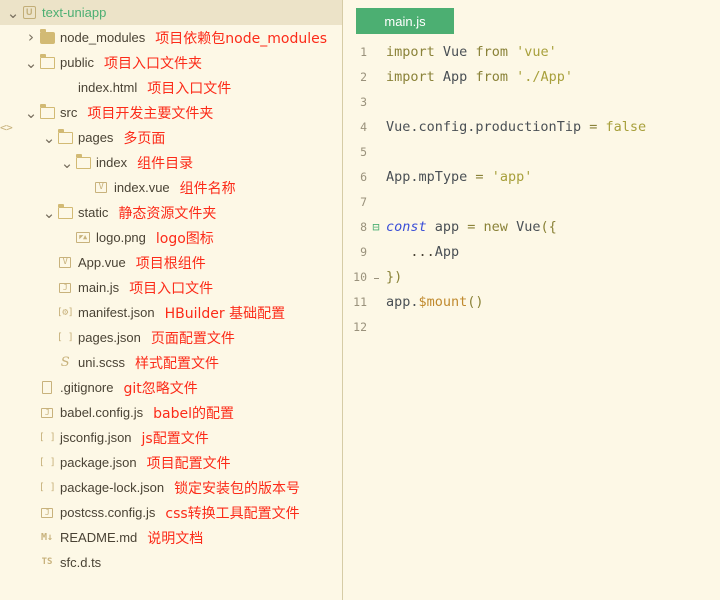  Describe the element at coordinates (65, 312) in the screenshot. I see `json-config-file-icon: [⚙]` at that location.